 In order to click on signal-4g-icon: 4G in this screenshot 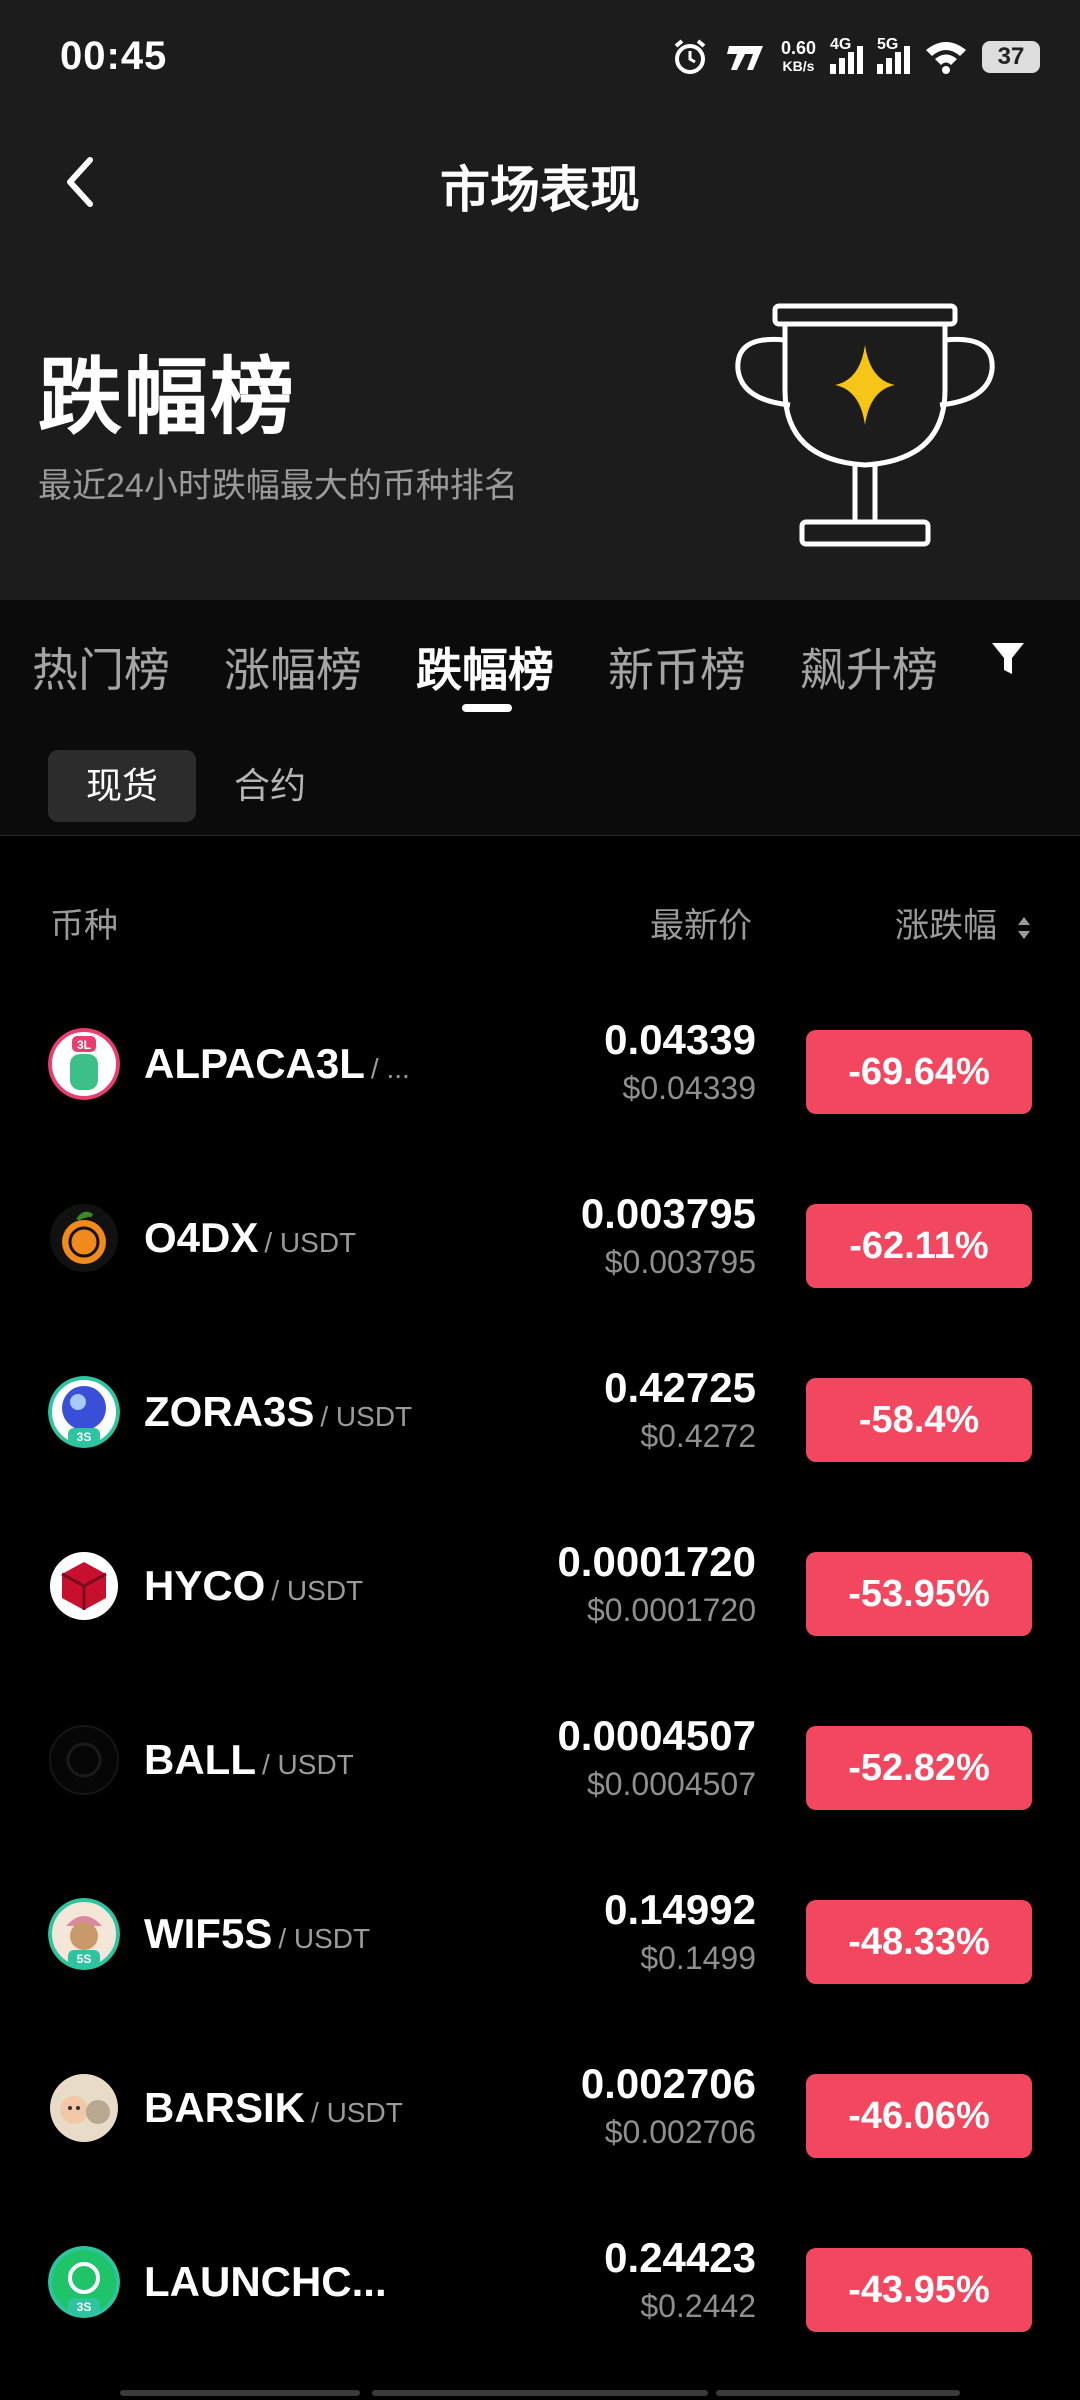, I will do `click(846, 55)`.